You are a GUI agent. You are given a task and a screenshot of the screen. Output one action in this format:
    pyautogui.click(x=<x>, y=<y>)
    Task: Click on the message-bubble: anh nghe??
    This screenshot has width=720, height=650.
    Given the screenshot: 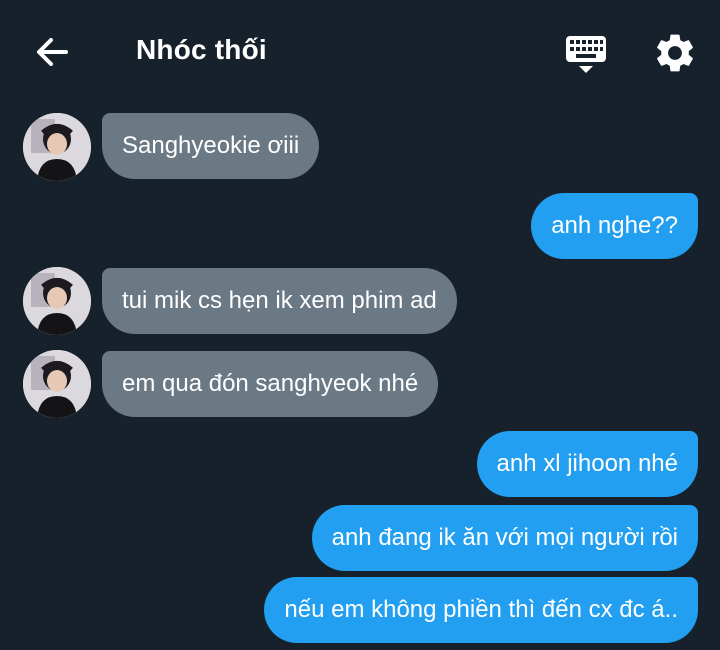 What is the action you would take?
    pyautogui.click(x=614, y=226)
    